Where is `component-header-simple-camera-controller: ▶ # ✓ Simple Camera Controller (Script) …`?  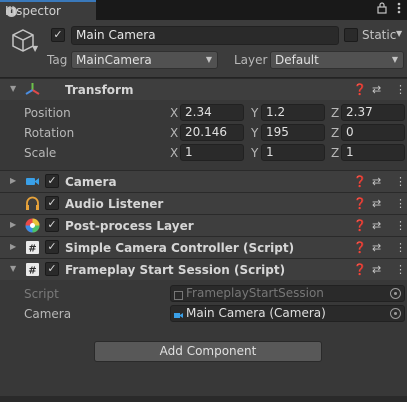 component-header-simple-camera-controller: ▶ # ✓ Simple Camera Controller (Script) … is located at coordinates (203, 247).